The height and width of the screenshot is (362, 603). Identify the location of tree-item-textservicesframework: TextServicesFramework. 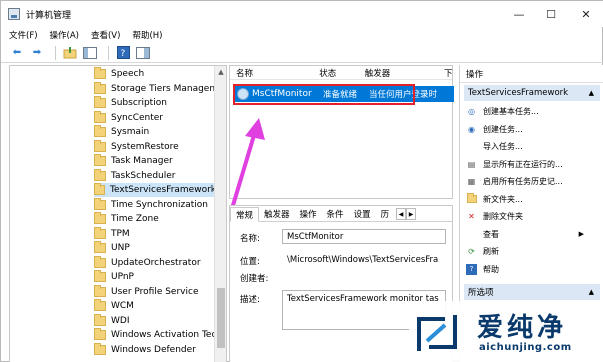
(155, 190).